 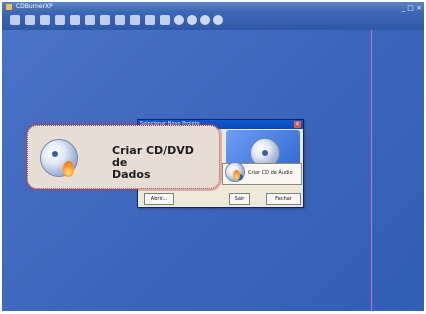 What do you see at coordinates (135, 20) in the screenshot?
I see `up-icon` at bounding box center [135, 20].